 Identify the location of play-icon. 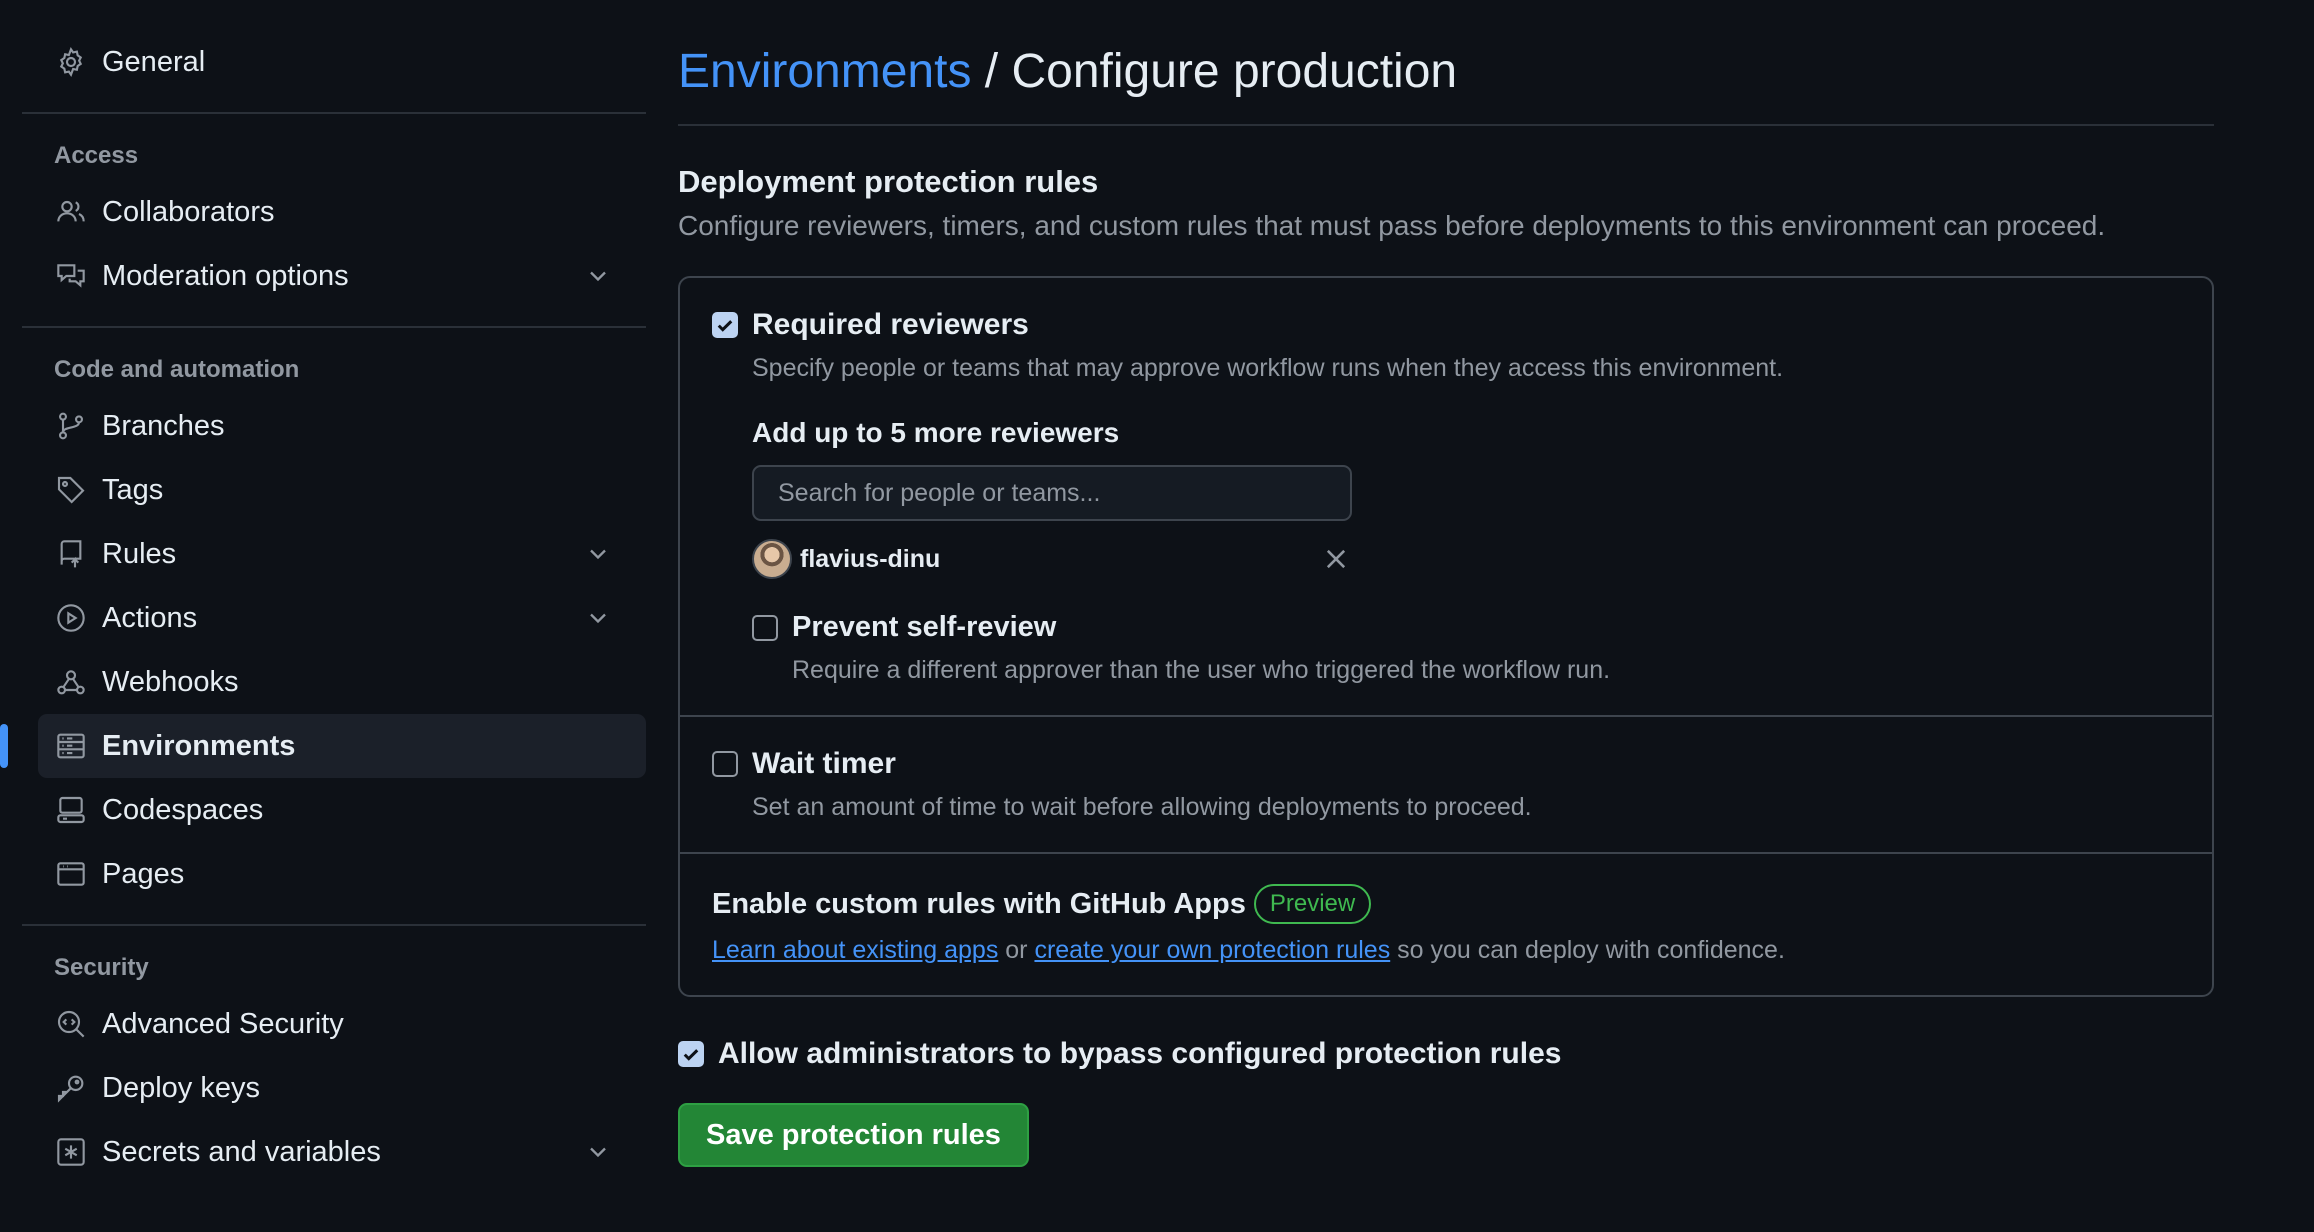
(71, 618).